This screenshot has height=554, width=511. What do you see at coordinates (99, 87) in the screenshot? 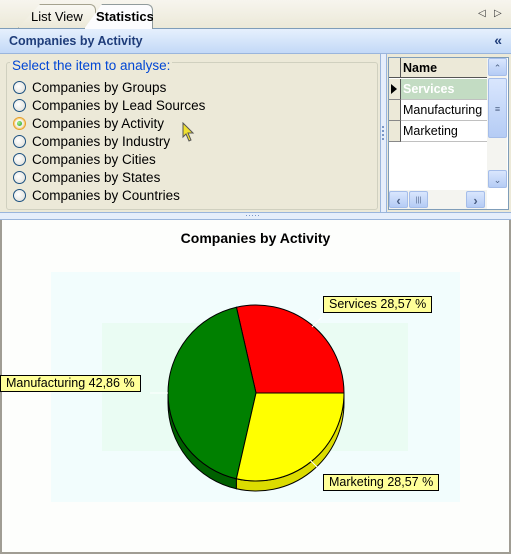
I see `radio-label: Companies by Groups` at bounding box center [99, 87].